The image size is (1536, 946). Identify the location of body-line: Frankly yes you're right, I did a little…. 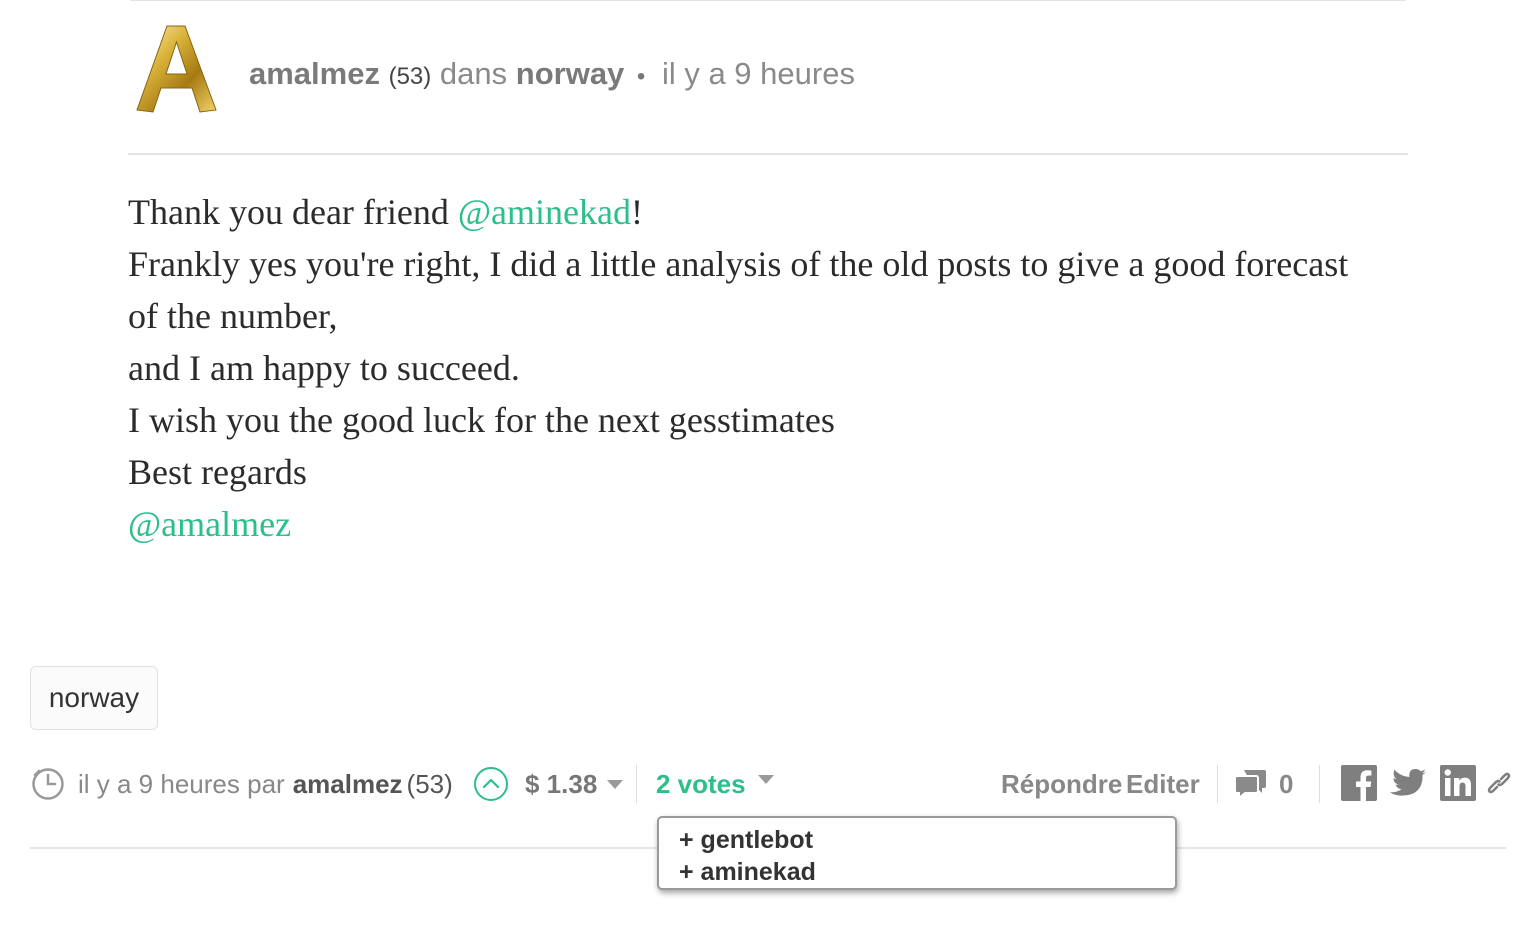
(738, 290).